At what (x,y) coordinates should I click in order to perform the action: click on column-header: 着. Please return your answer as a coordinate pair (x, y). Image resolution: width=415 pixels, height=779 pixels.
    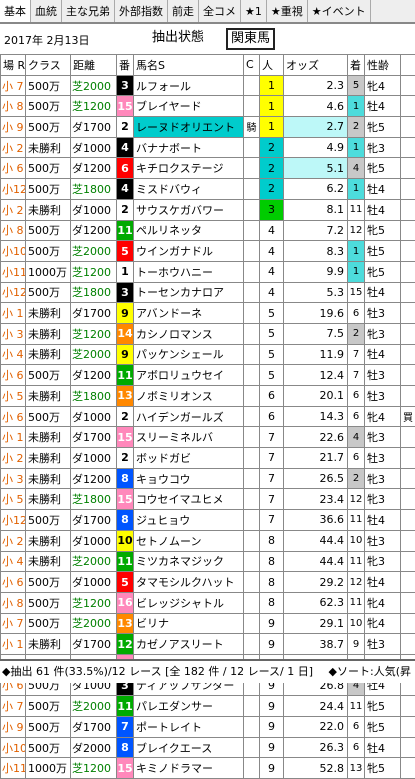
    Looking at the image, I should click on (356, 65).